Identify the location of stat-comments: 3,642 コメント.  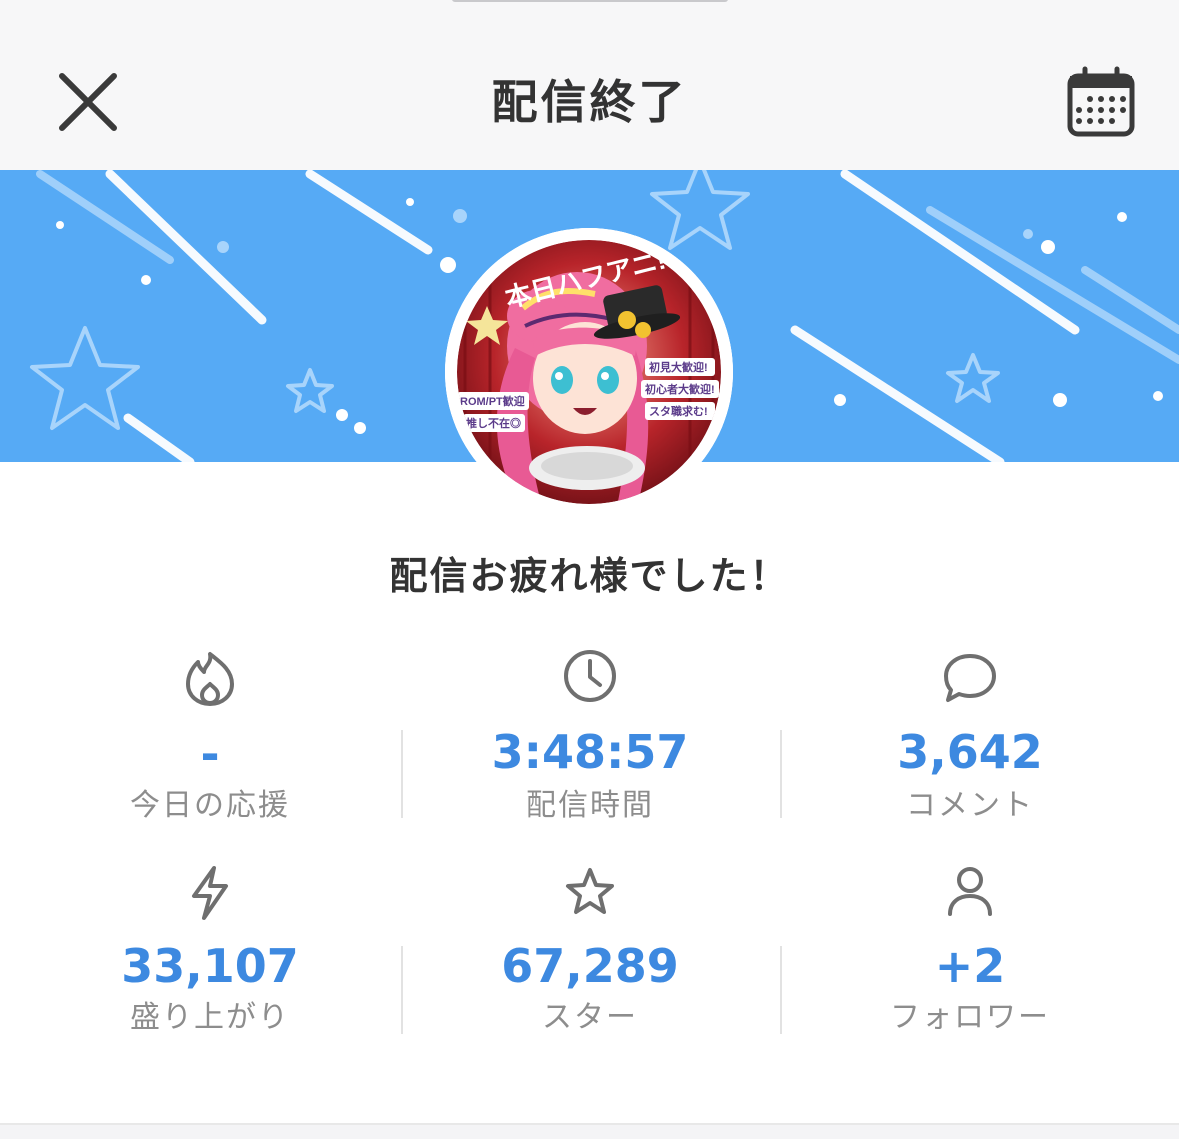
(970, 735).